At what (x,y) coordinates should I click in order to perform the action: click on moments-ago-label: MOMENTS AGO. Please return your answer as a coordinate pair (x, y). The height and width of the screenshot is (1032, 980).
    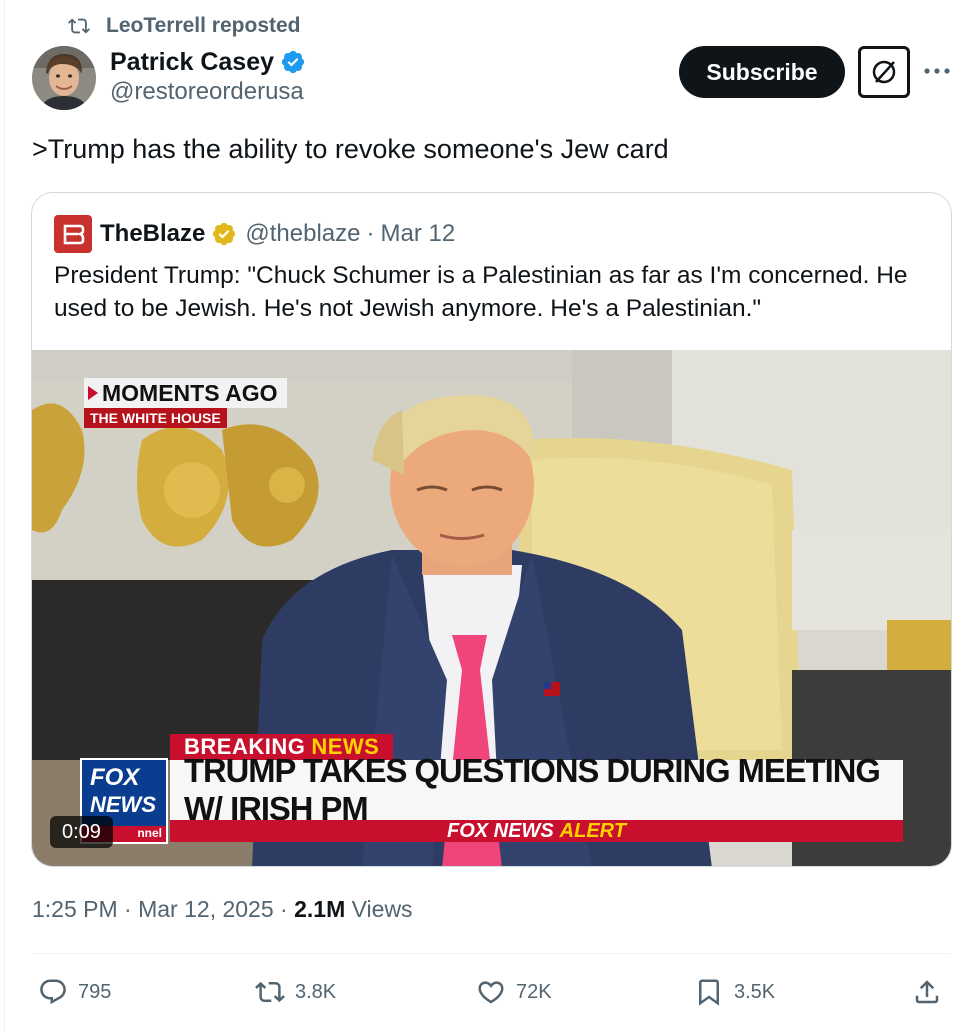
    Looking at the image, I should click on (186, 393).